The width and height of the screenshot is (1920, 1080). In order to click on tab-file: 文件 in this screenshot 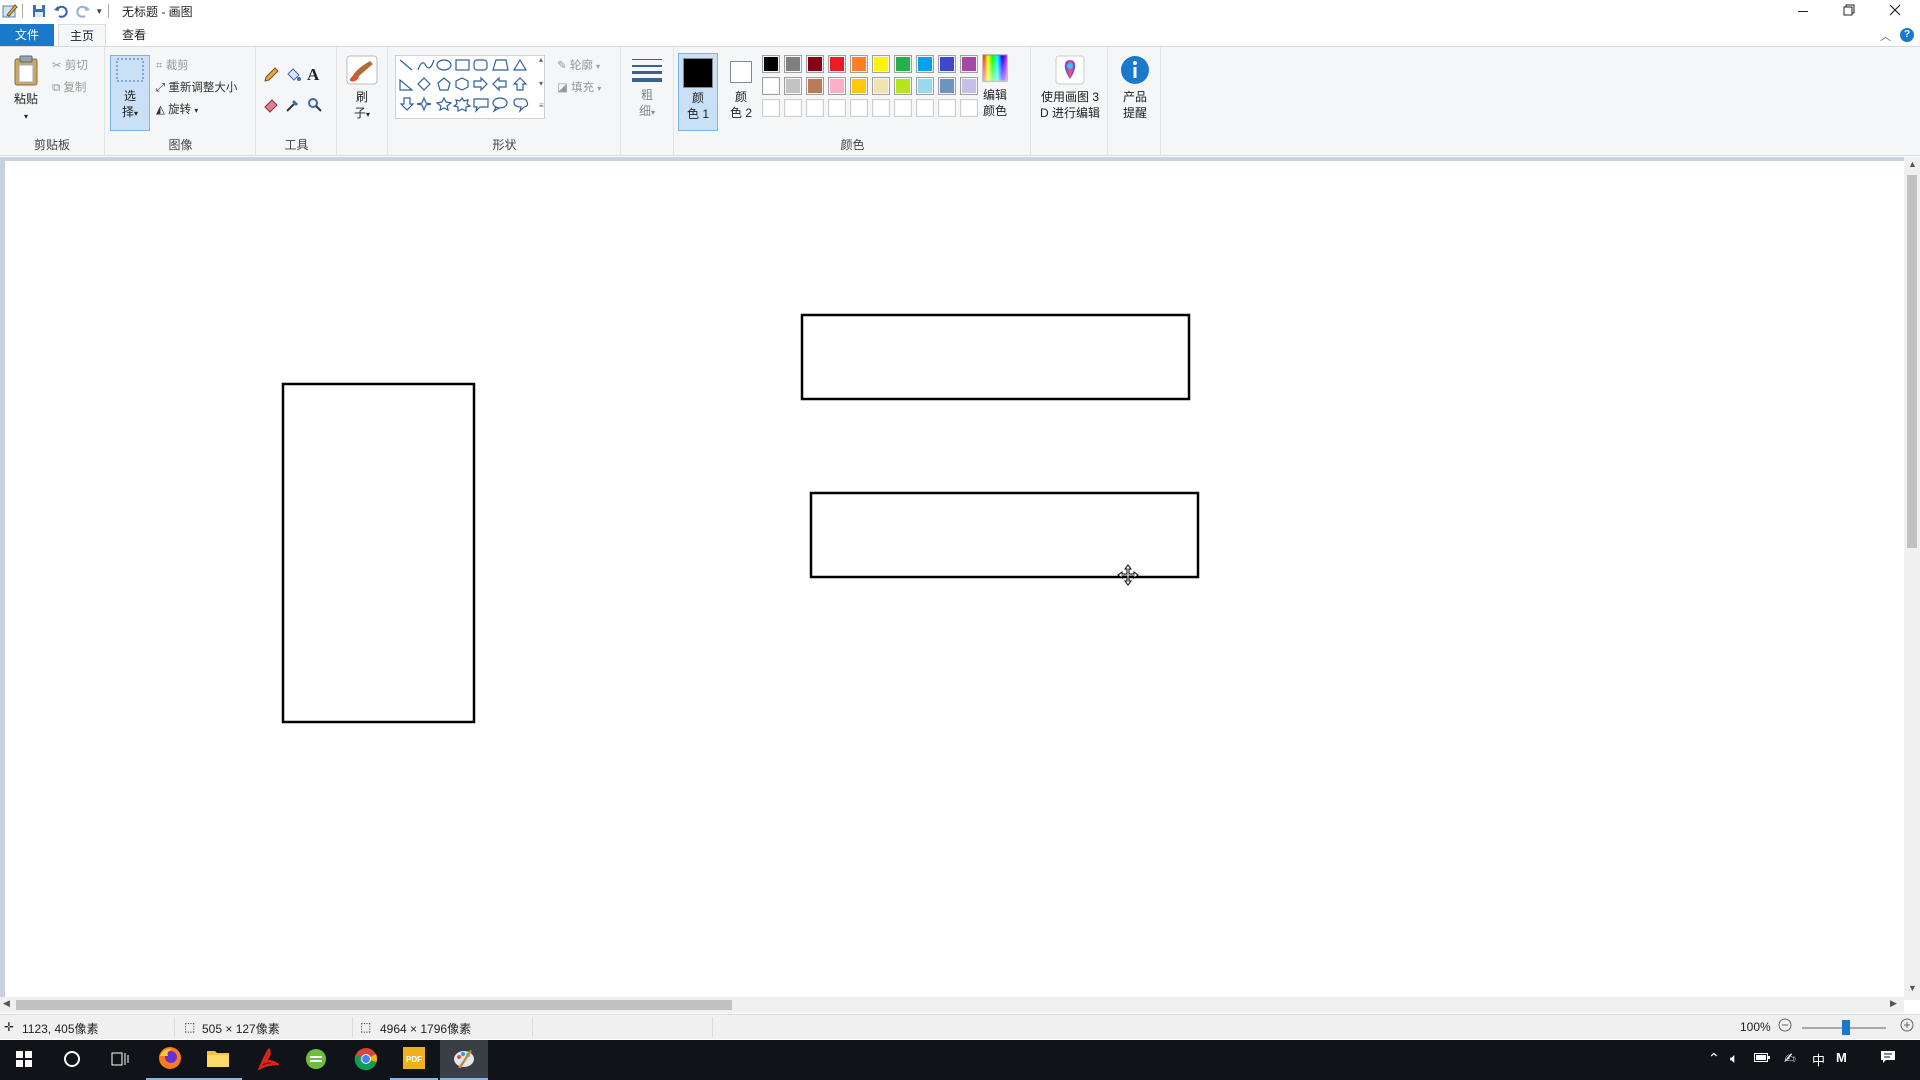, I will do `click(27, 35)`.